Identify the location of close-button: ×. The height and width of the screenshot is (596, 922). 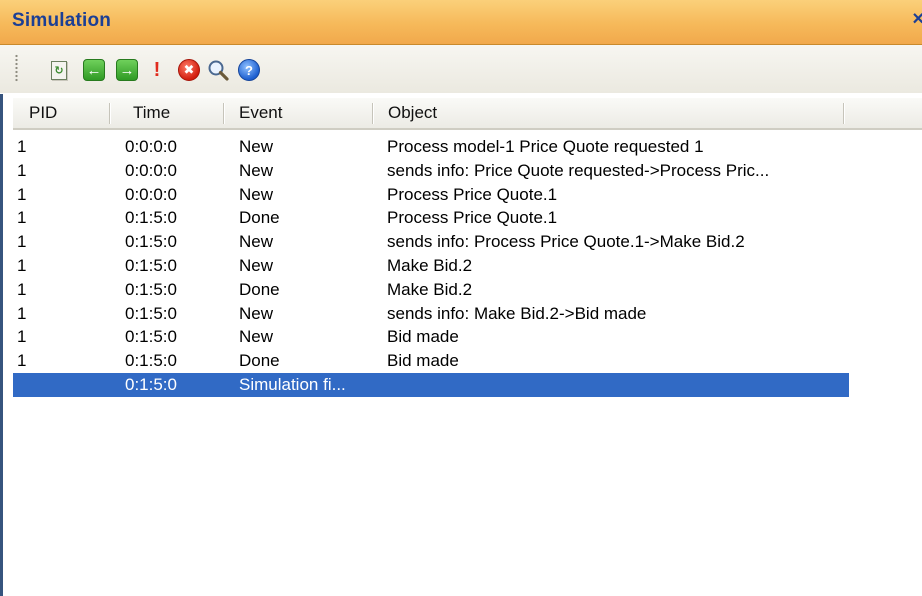
(917, 19).